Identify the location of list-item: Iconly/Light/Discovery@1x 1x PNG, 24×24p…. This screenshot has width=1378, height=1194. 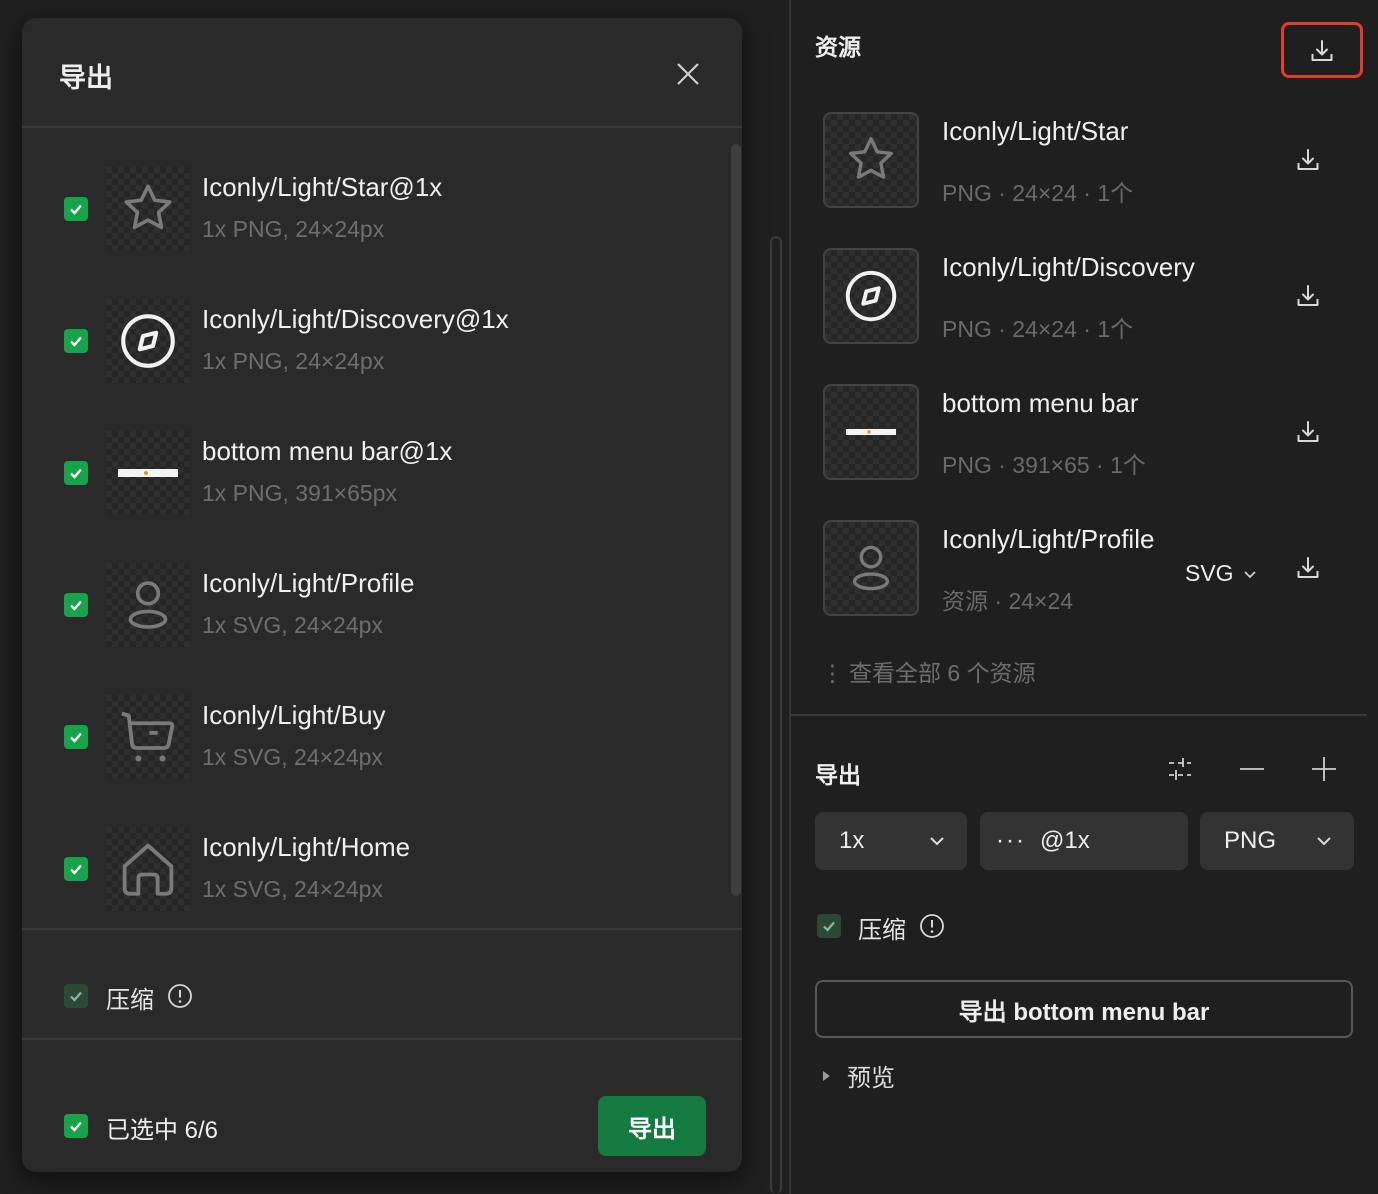
(372, 328).